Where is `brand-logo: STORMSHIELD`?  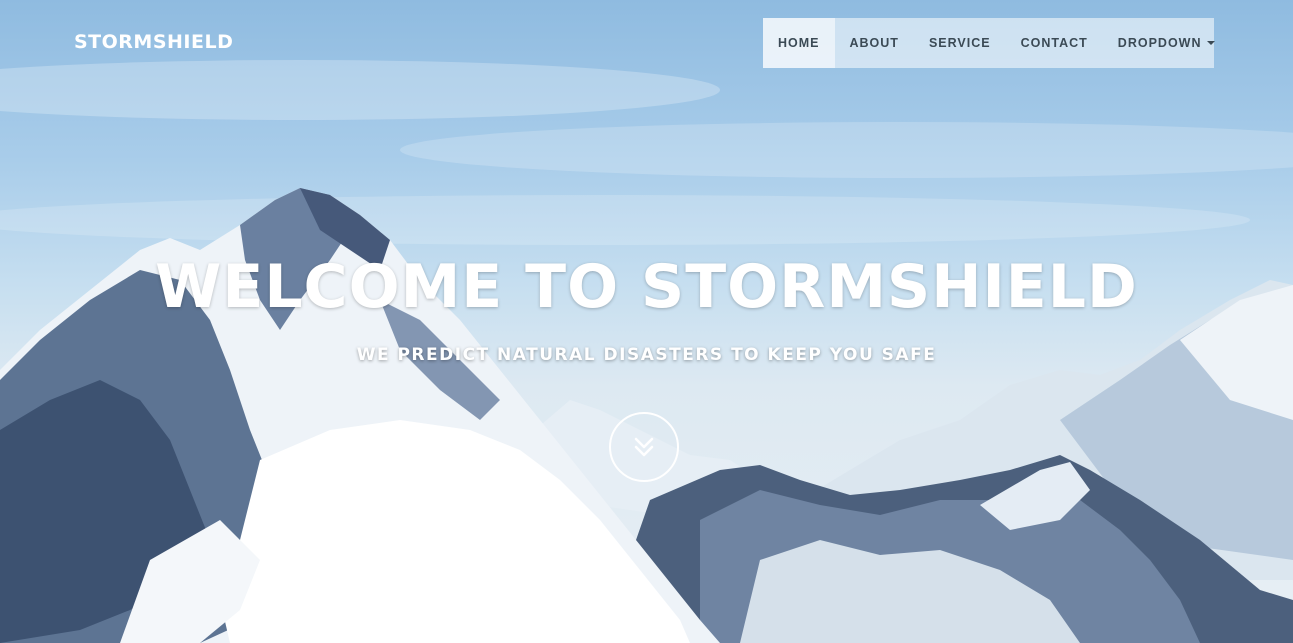 brand-logo: STORMSHIELD is located at coordinates (153, 42).